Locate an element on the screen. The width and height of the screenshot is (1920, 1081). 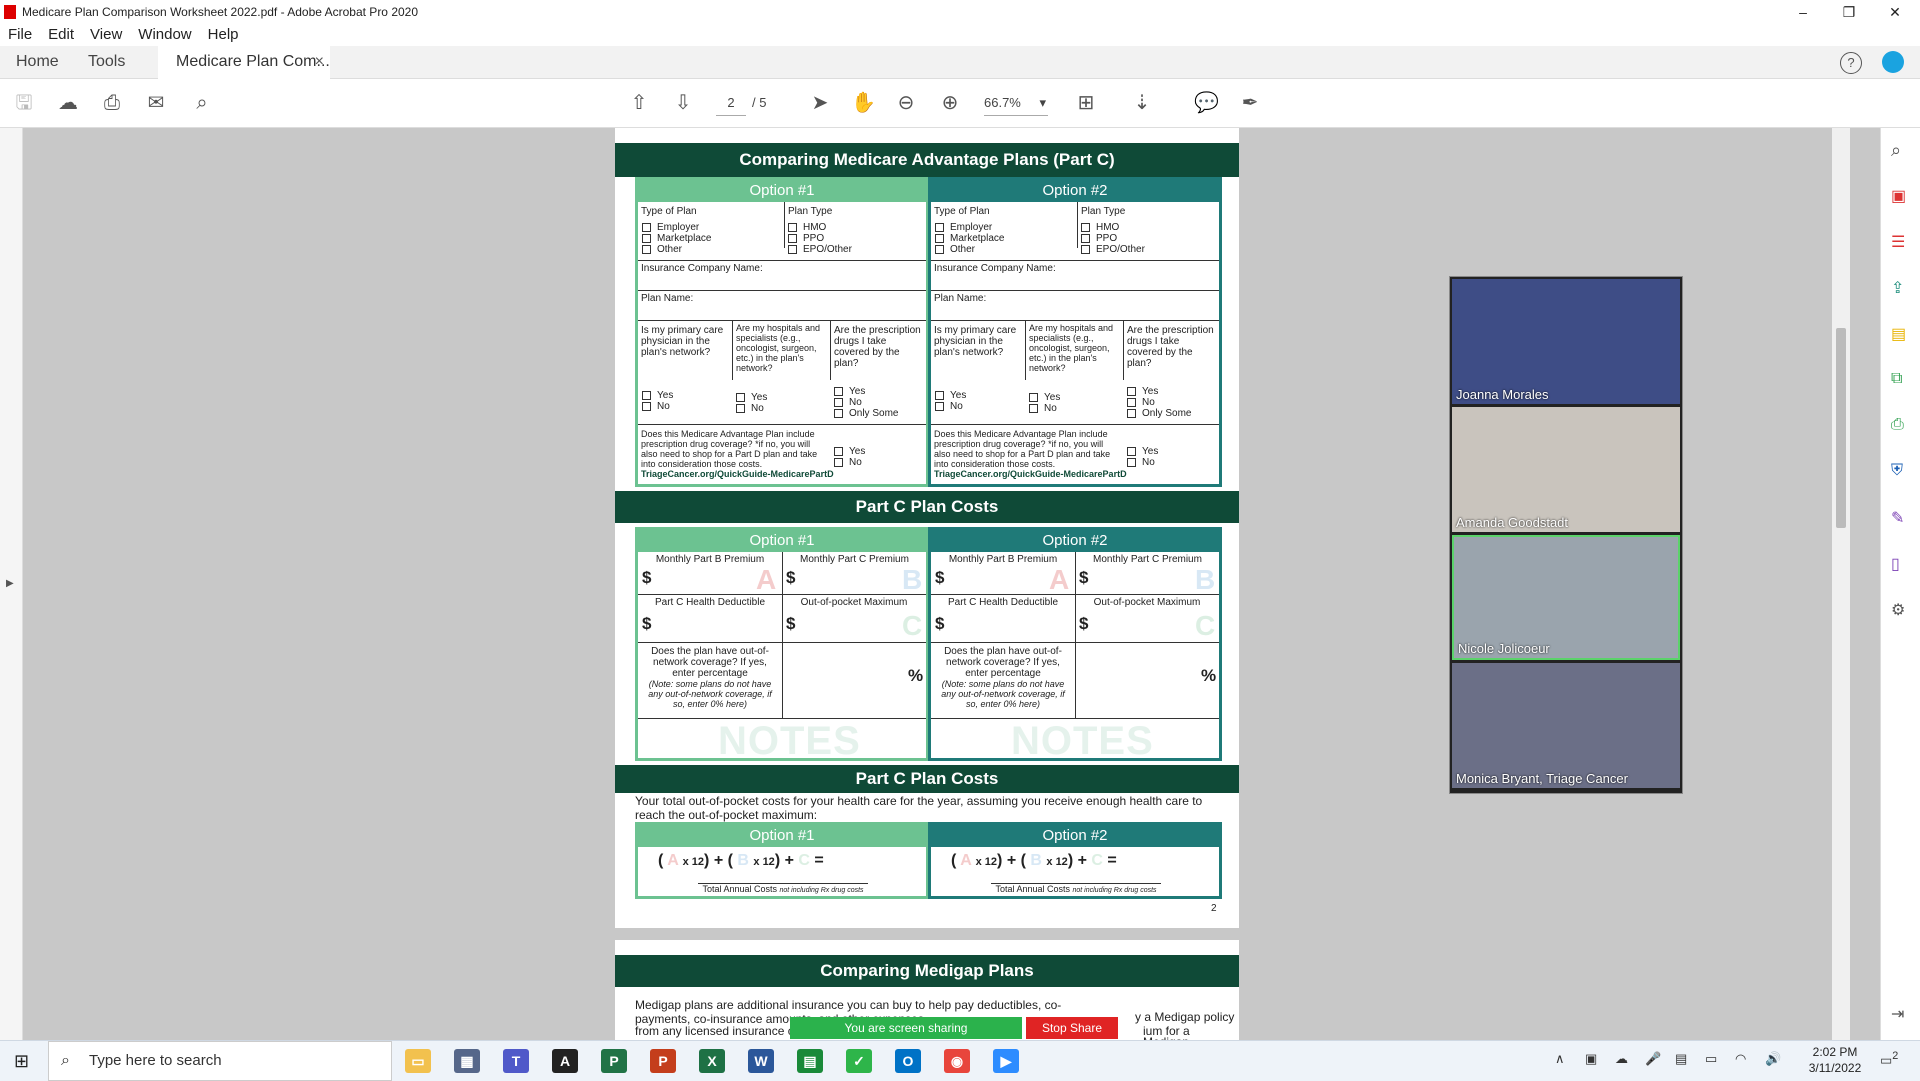
zoom-search-icon: ⌕ is located at coordinates (1896, 150).